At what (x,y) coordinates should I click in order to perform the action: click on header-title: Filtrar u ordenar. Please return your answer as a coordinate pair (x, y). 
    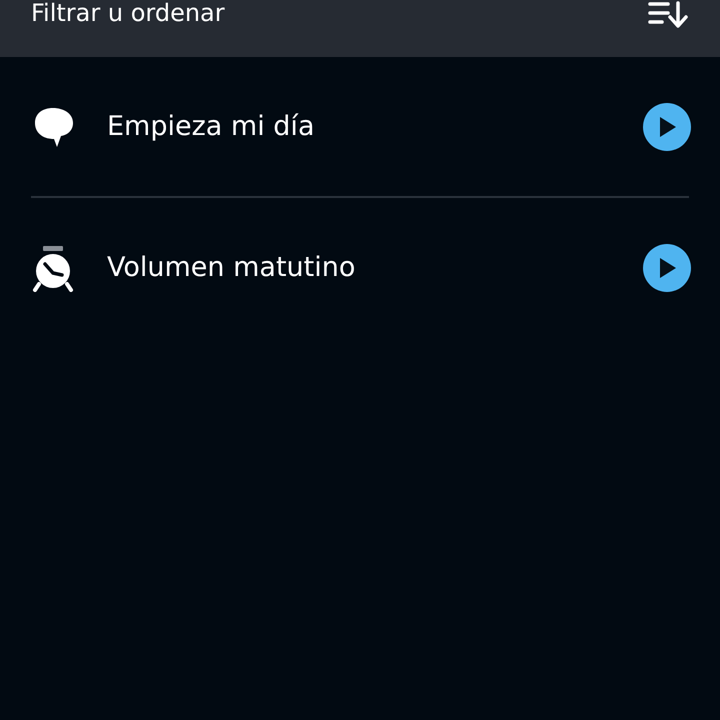
    Looking at the image, I should click on (128, 13).